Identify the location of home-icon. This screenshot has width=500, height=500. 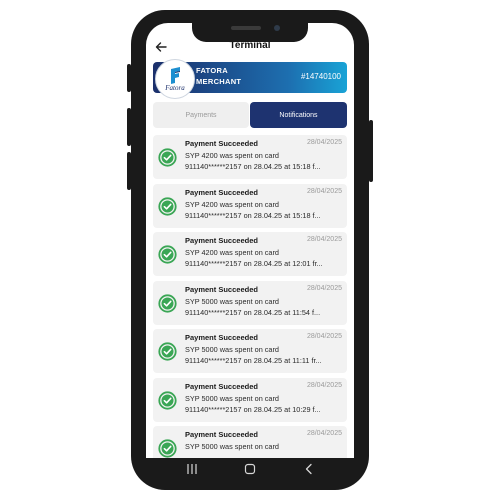
(250, 469).